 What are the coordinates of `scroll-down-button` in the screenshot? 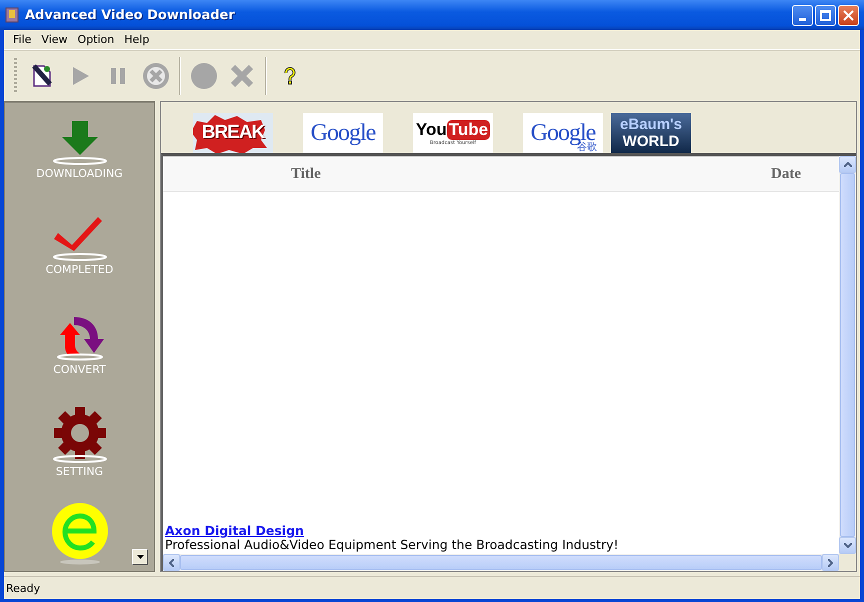 It's located at (140, 557).